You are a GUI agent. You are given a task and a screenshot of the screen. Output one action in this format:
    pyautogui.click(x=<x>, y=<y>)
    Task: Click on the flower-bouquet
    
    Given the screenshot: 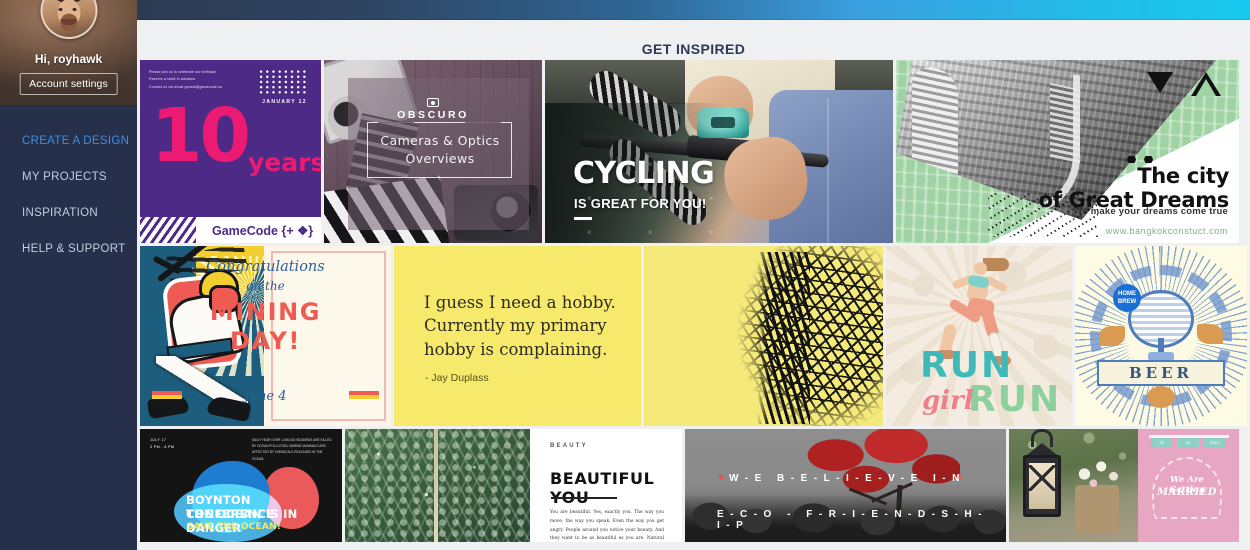 What is the action you would take?
    pyautogui.click(x=1099, y=474)
    